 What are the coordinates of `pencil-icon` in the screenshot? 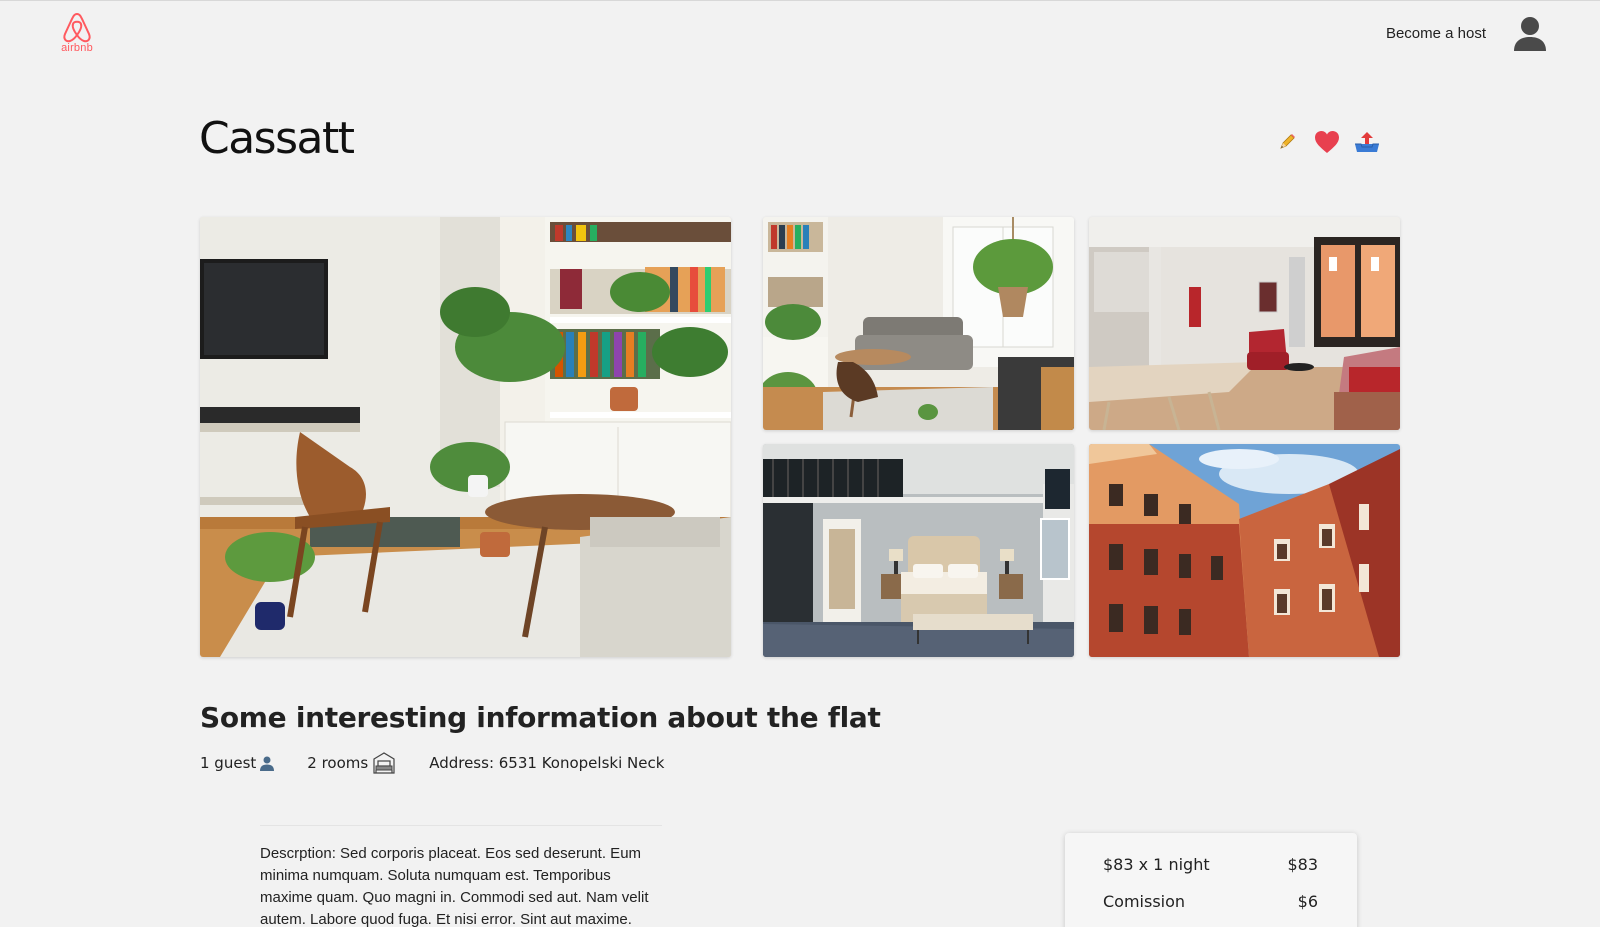 It's located at (1287, 141).